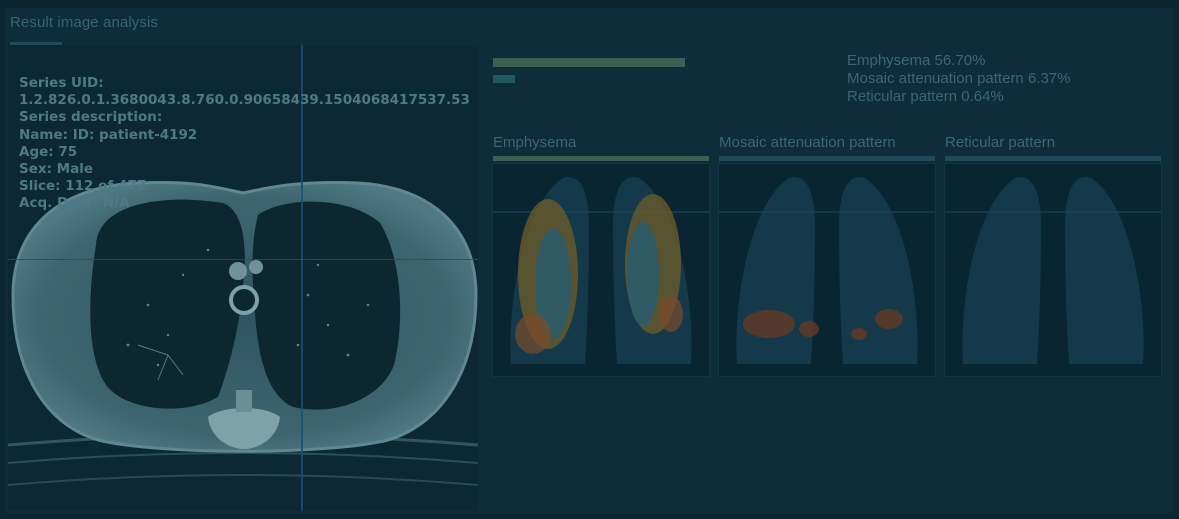  What do you see at coordinates (91, 117) in the screenshot?
I see `series-description-label: Series description:` at bounding box center [91, 117].